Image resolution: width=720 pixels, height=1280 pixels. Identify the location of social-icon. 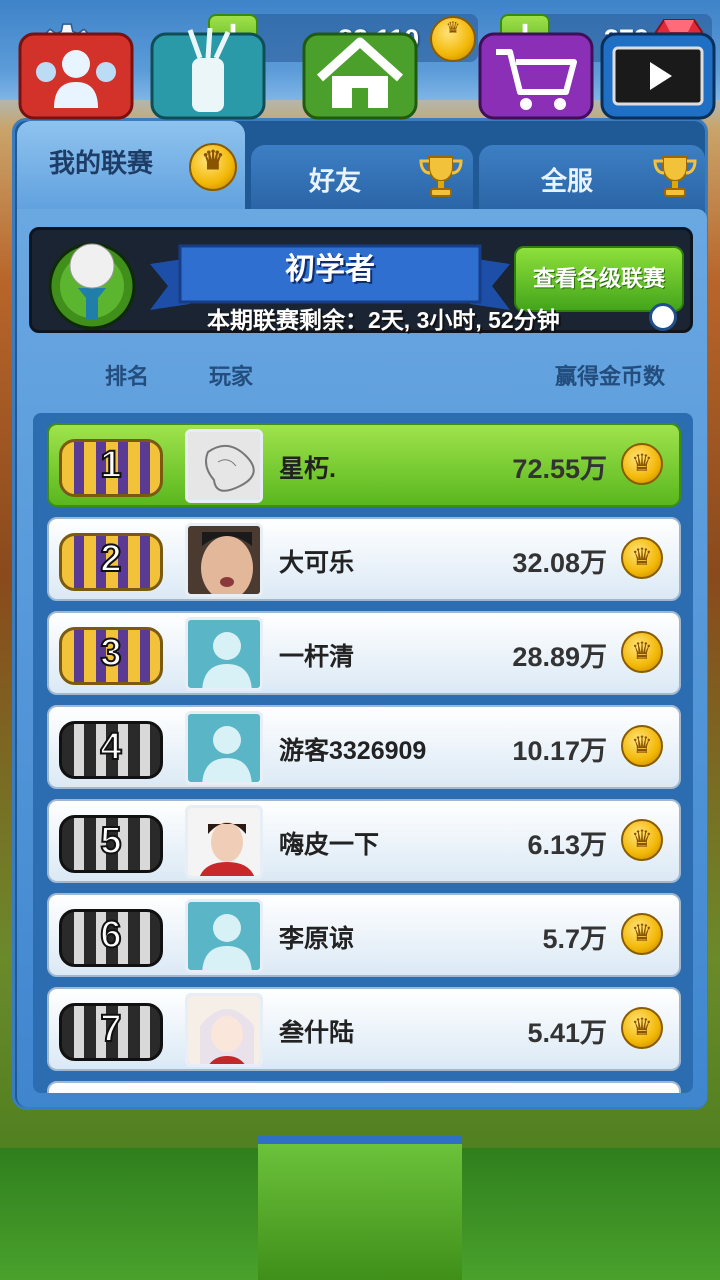
(76, 74).